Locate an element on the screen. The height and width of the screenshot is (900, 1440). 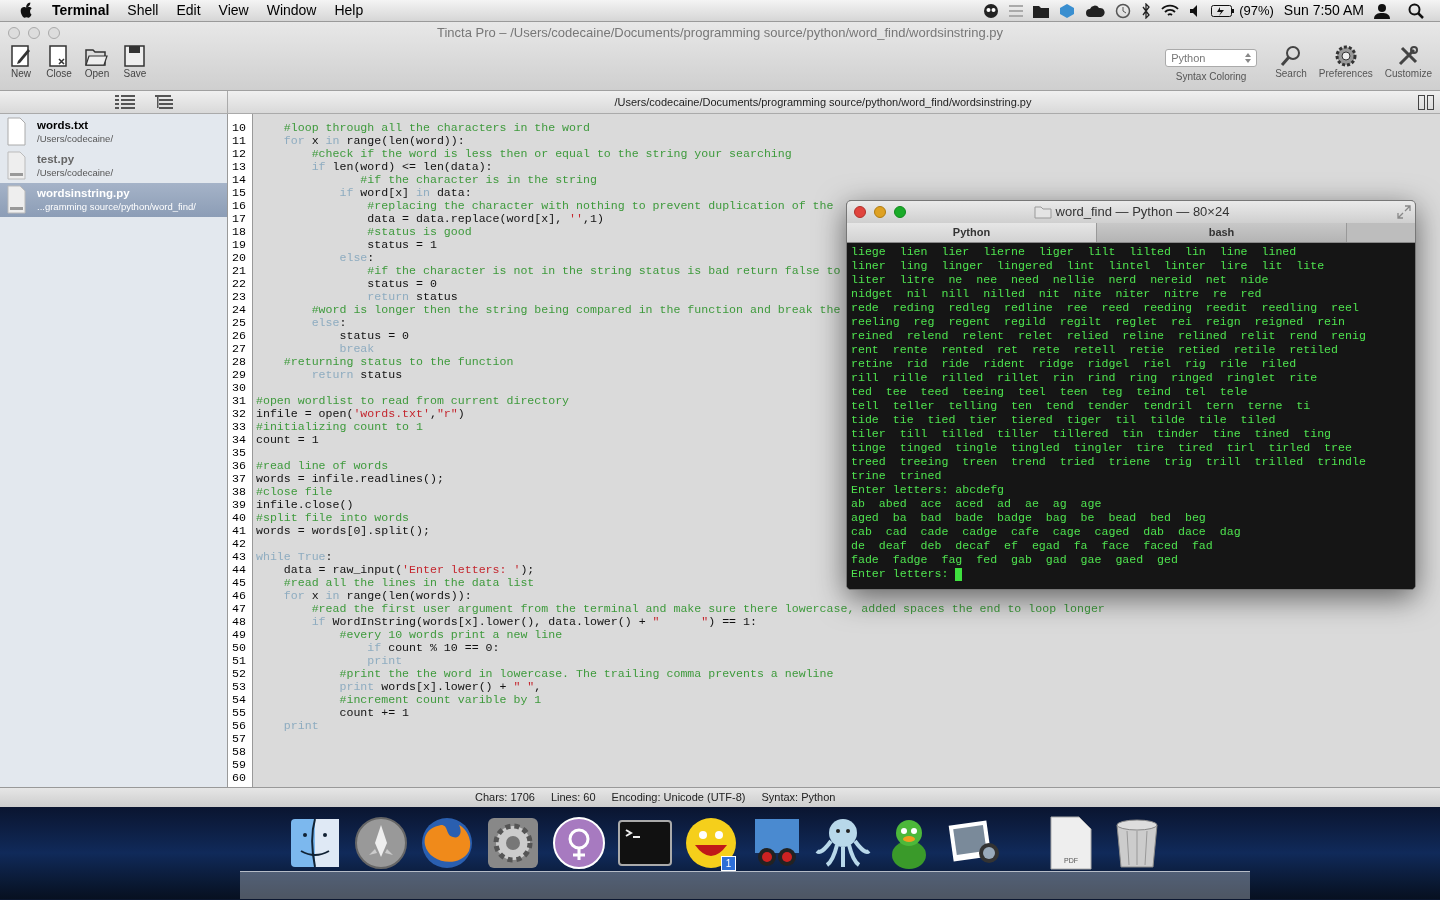
line-number: 30 is located at coordinates (238, 387).